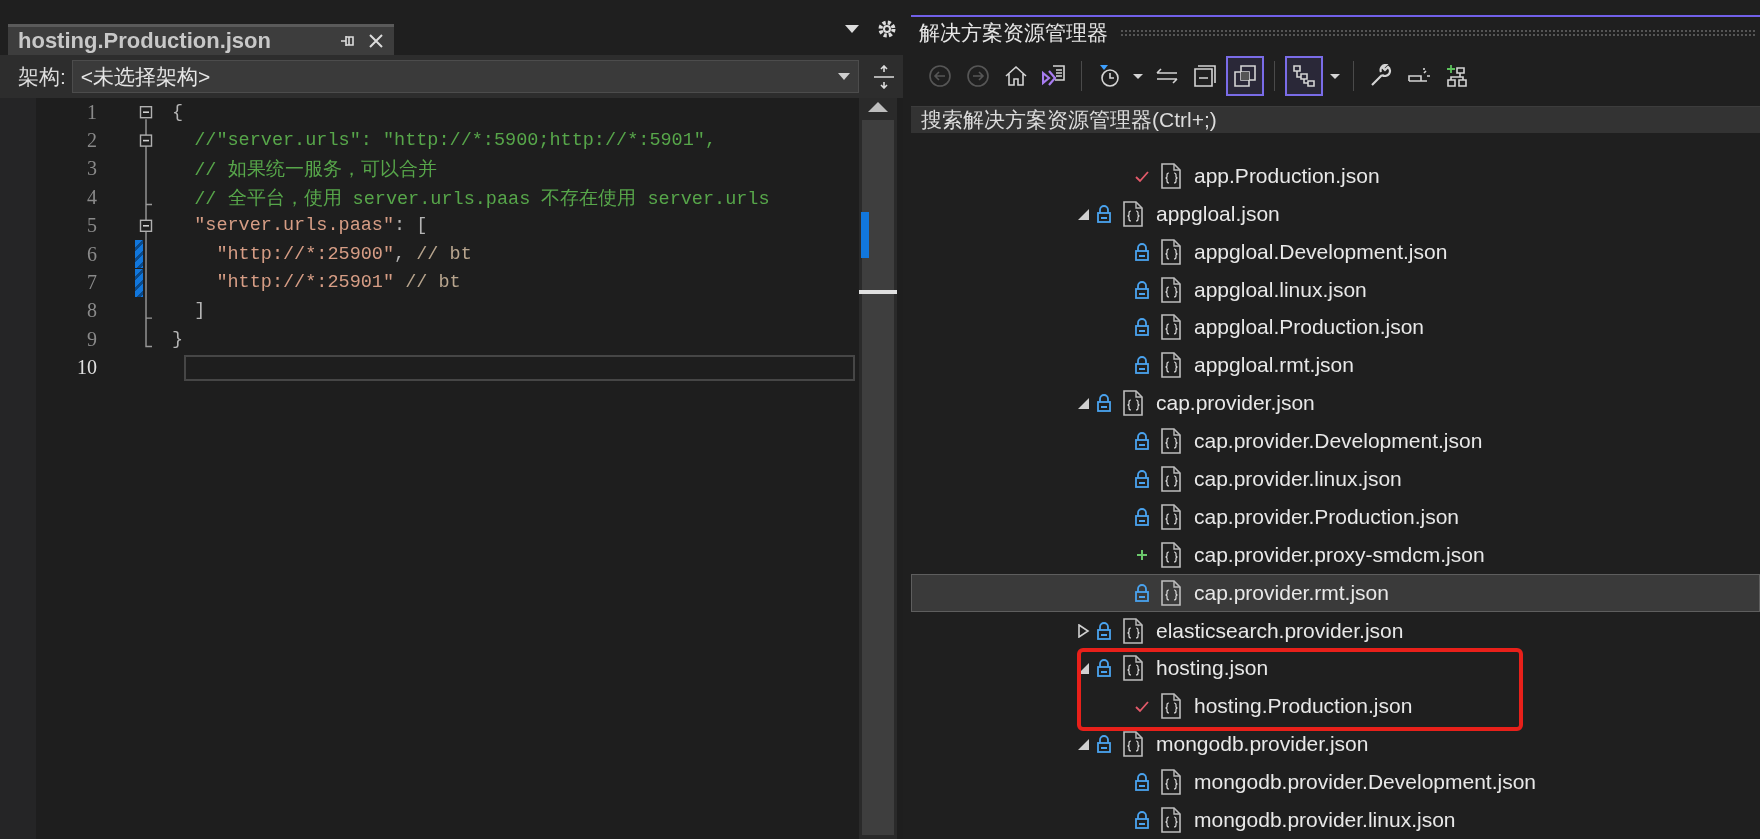 The height and width of the screenshot is (839, 1760). I want to click on tree-item: appgloal.linux.json, so click(1280, 289).